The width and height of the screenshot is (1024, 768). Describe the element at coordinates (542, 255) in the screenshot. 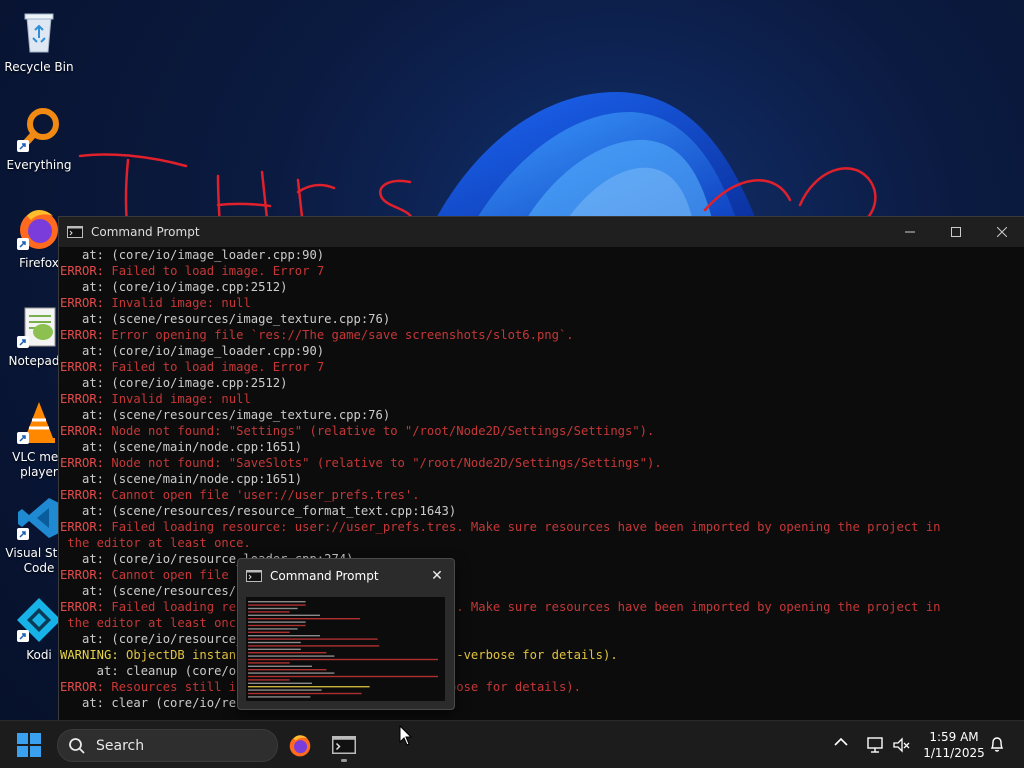

I see `console-line: at: (core/io/image_loader.cpp:90)` at that location.